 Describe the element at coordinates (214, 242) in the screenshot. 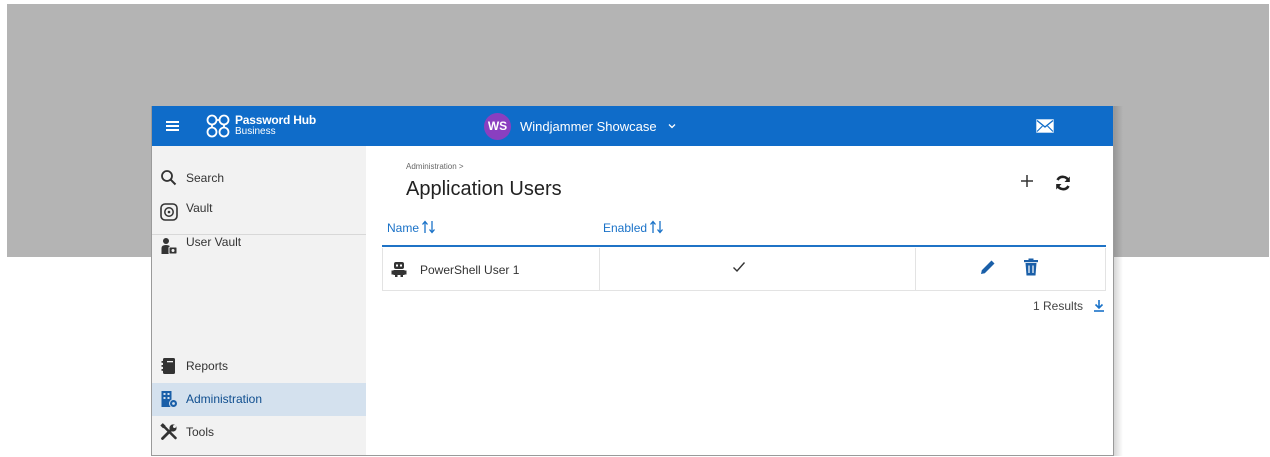

I see `sidebar-item-label: User Vault` at that location.